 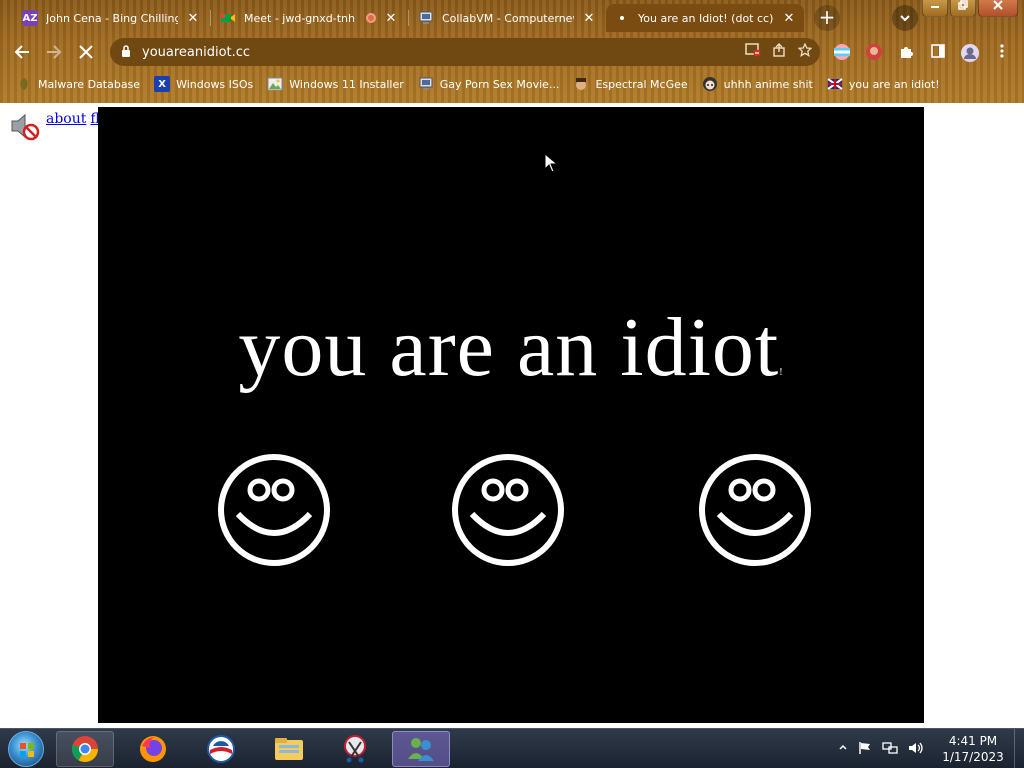 I want to click on bookmark-windows-isos: X Windows ISOs, so click(x=203, y=84).